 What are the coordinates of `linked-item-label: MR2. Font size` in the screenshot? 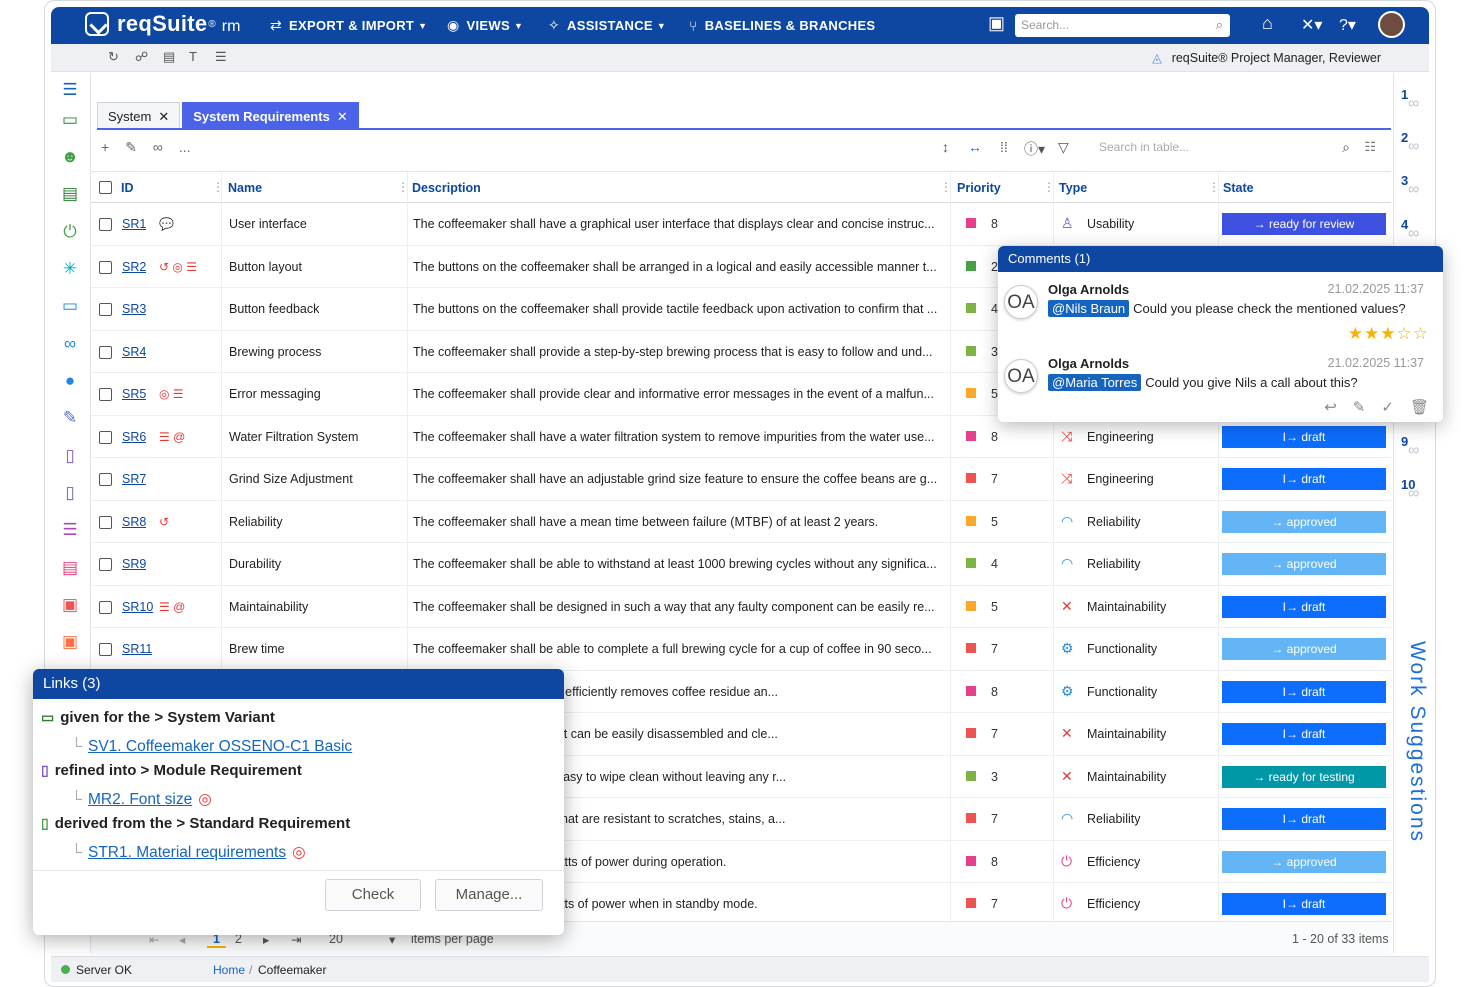 It's located at (140, 799).